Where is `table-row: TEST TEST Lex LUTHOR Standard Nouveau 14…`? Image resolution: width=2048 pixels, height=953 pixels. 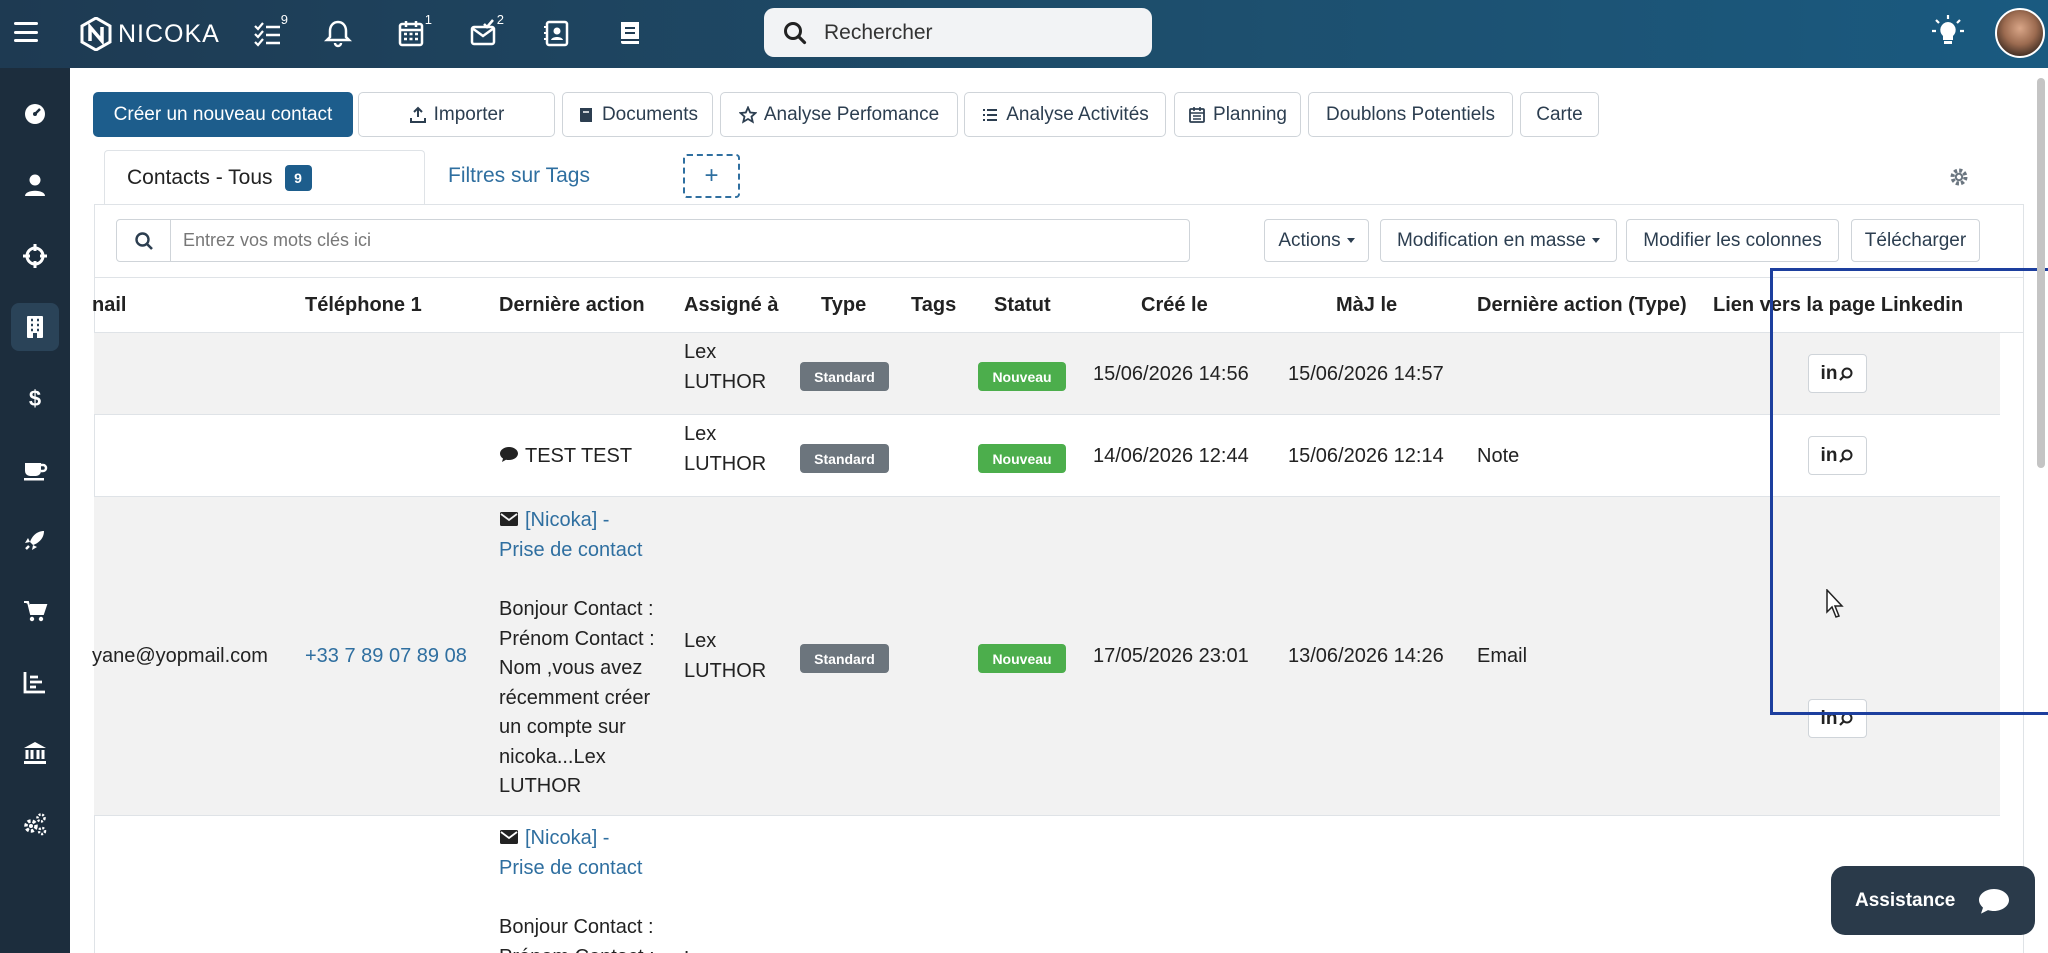 table-row: TEST TEST Lex LUTHOR Standard Nouveau 14… is located at coordinates (1047, 456).